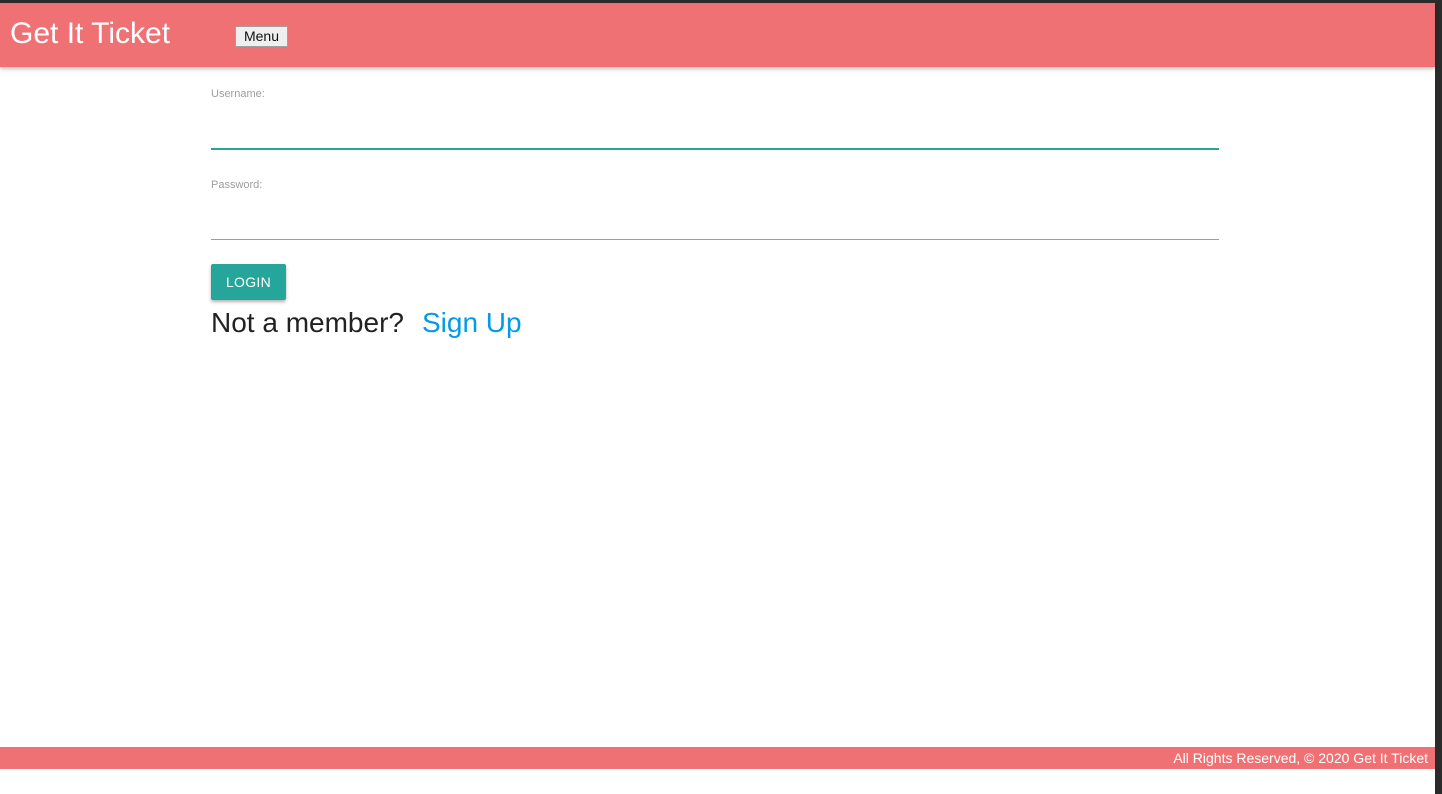 This screenshot has width=1442, height=794. Describe the element at coordinates (715, 135) in the screenshot. I see `username-input` at that location.